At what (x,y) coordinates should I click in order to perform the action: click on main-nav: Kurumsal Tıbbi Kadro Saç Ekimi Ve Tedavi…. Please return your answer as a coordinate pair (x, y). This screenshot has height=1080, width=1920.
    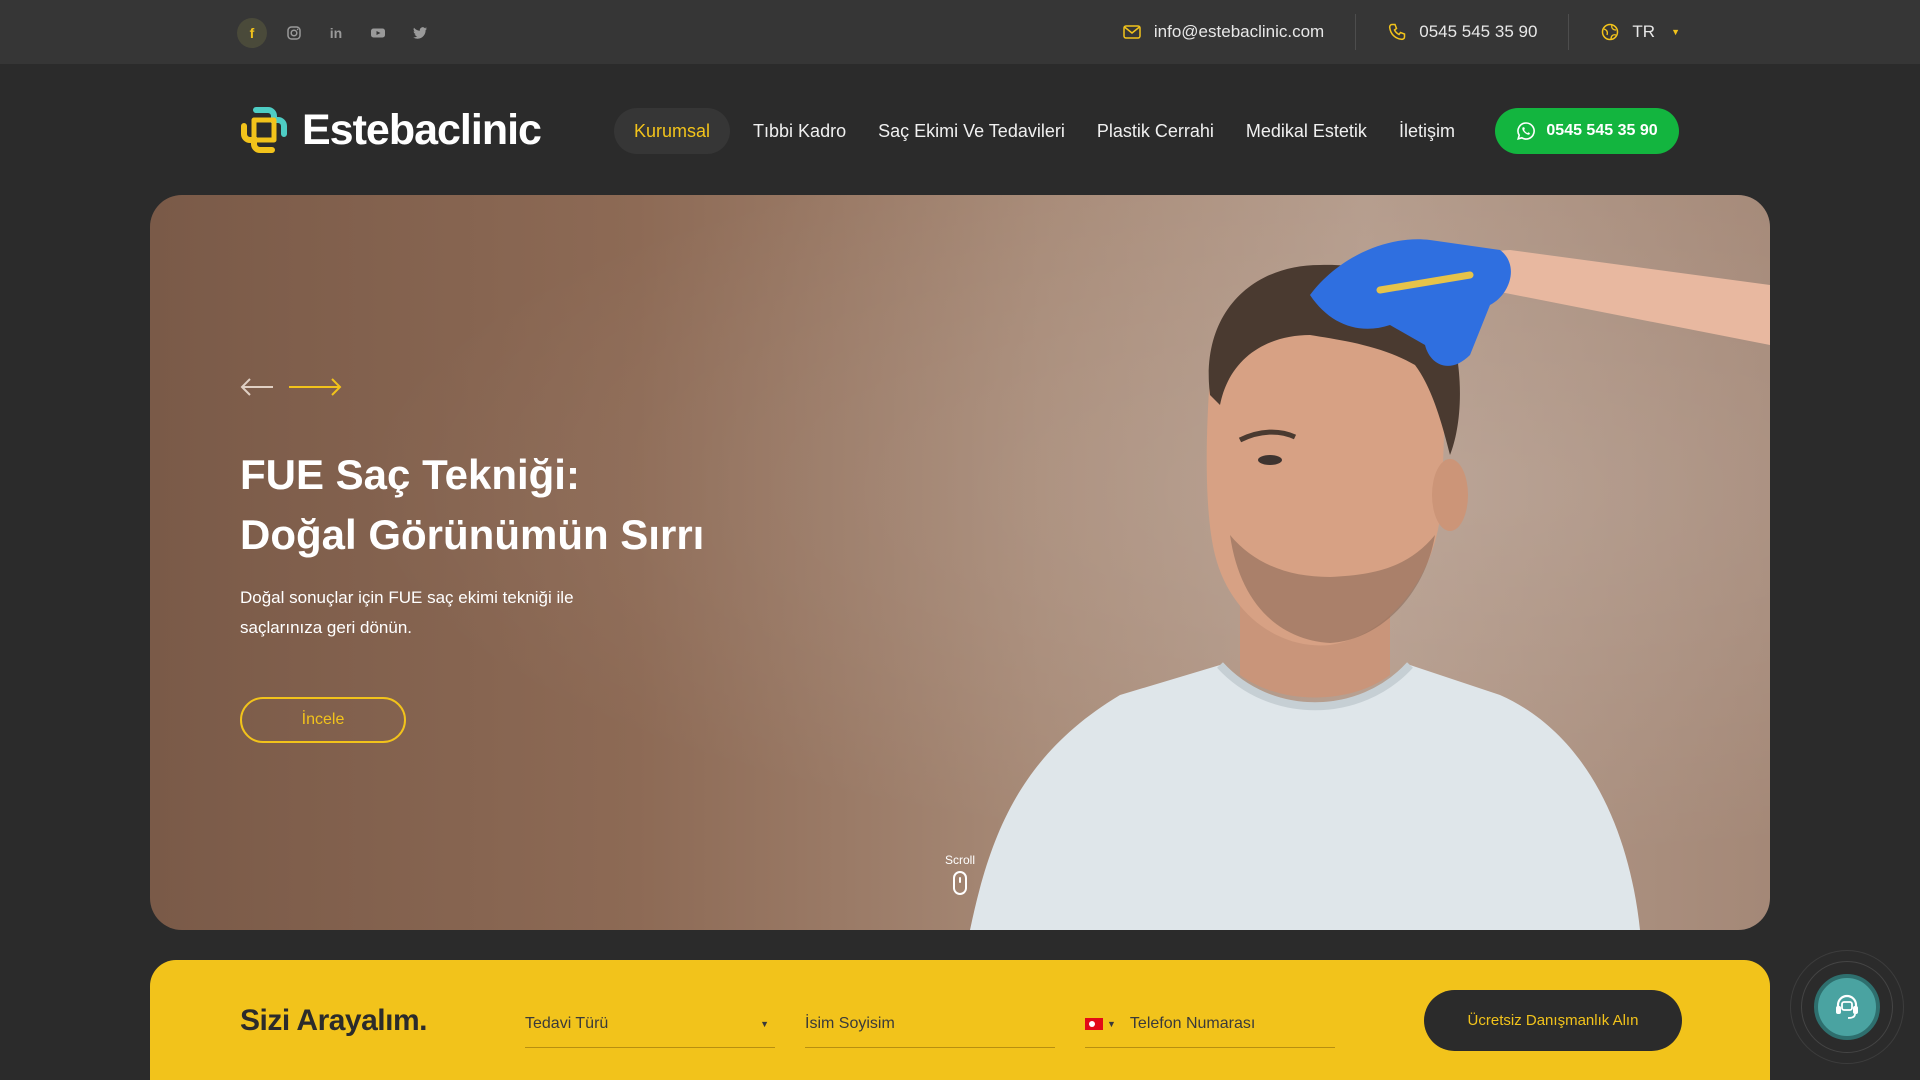
    Looking at the image, I should click on (1041, 131).